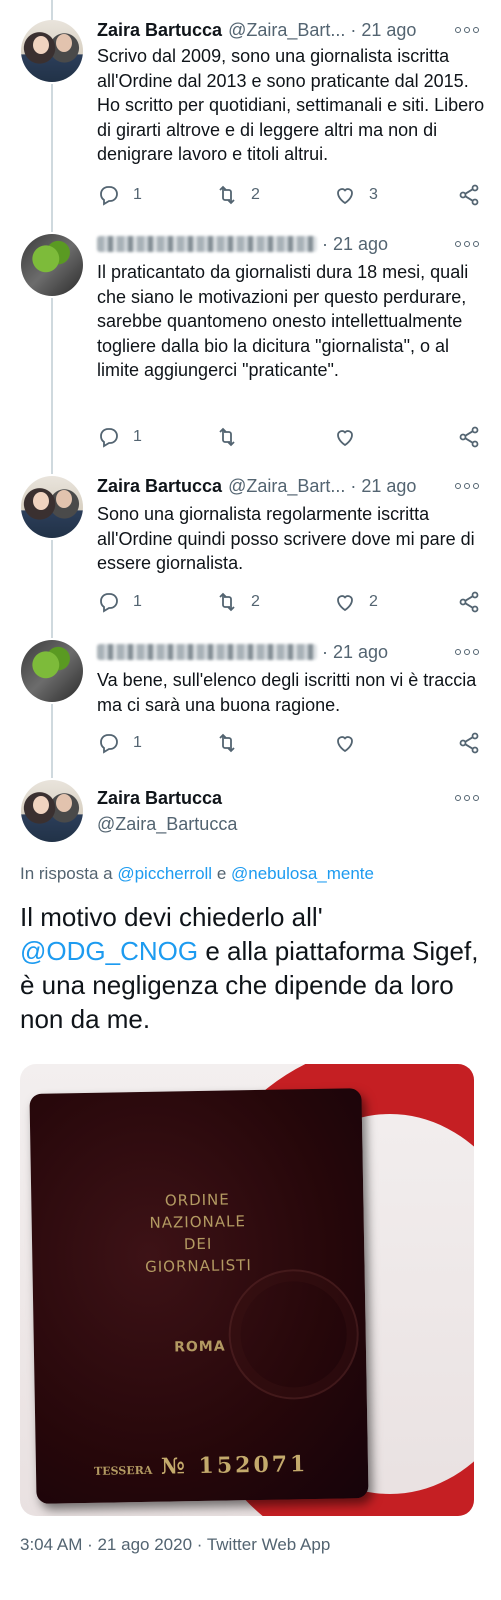 This screenshot has width=501, height=1600. Describe the element at coordinates (355, 602) in the screenshot. I see `like-button: 2` at that location.